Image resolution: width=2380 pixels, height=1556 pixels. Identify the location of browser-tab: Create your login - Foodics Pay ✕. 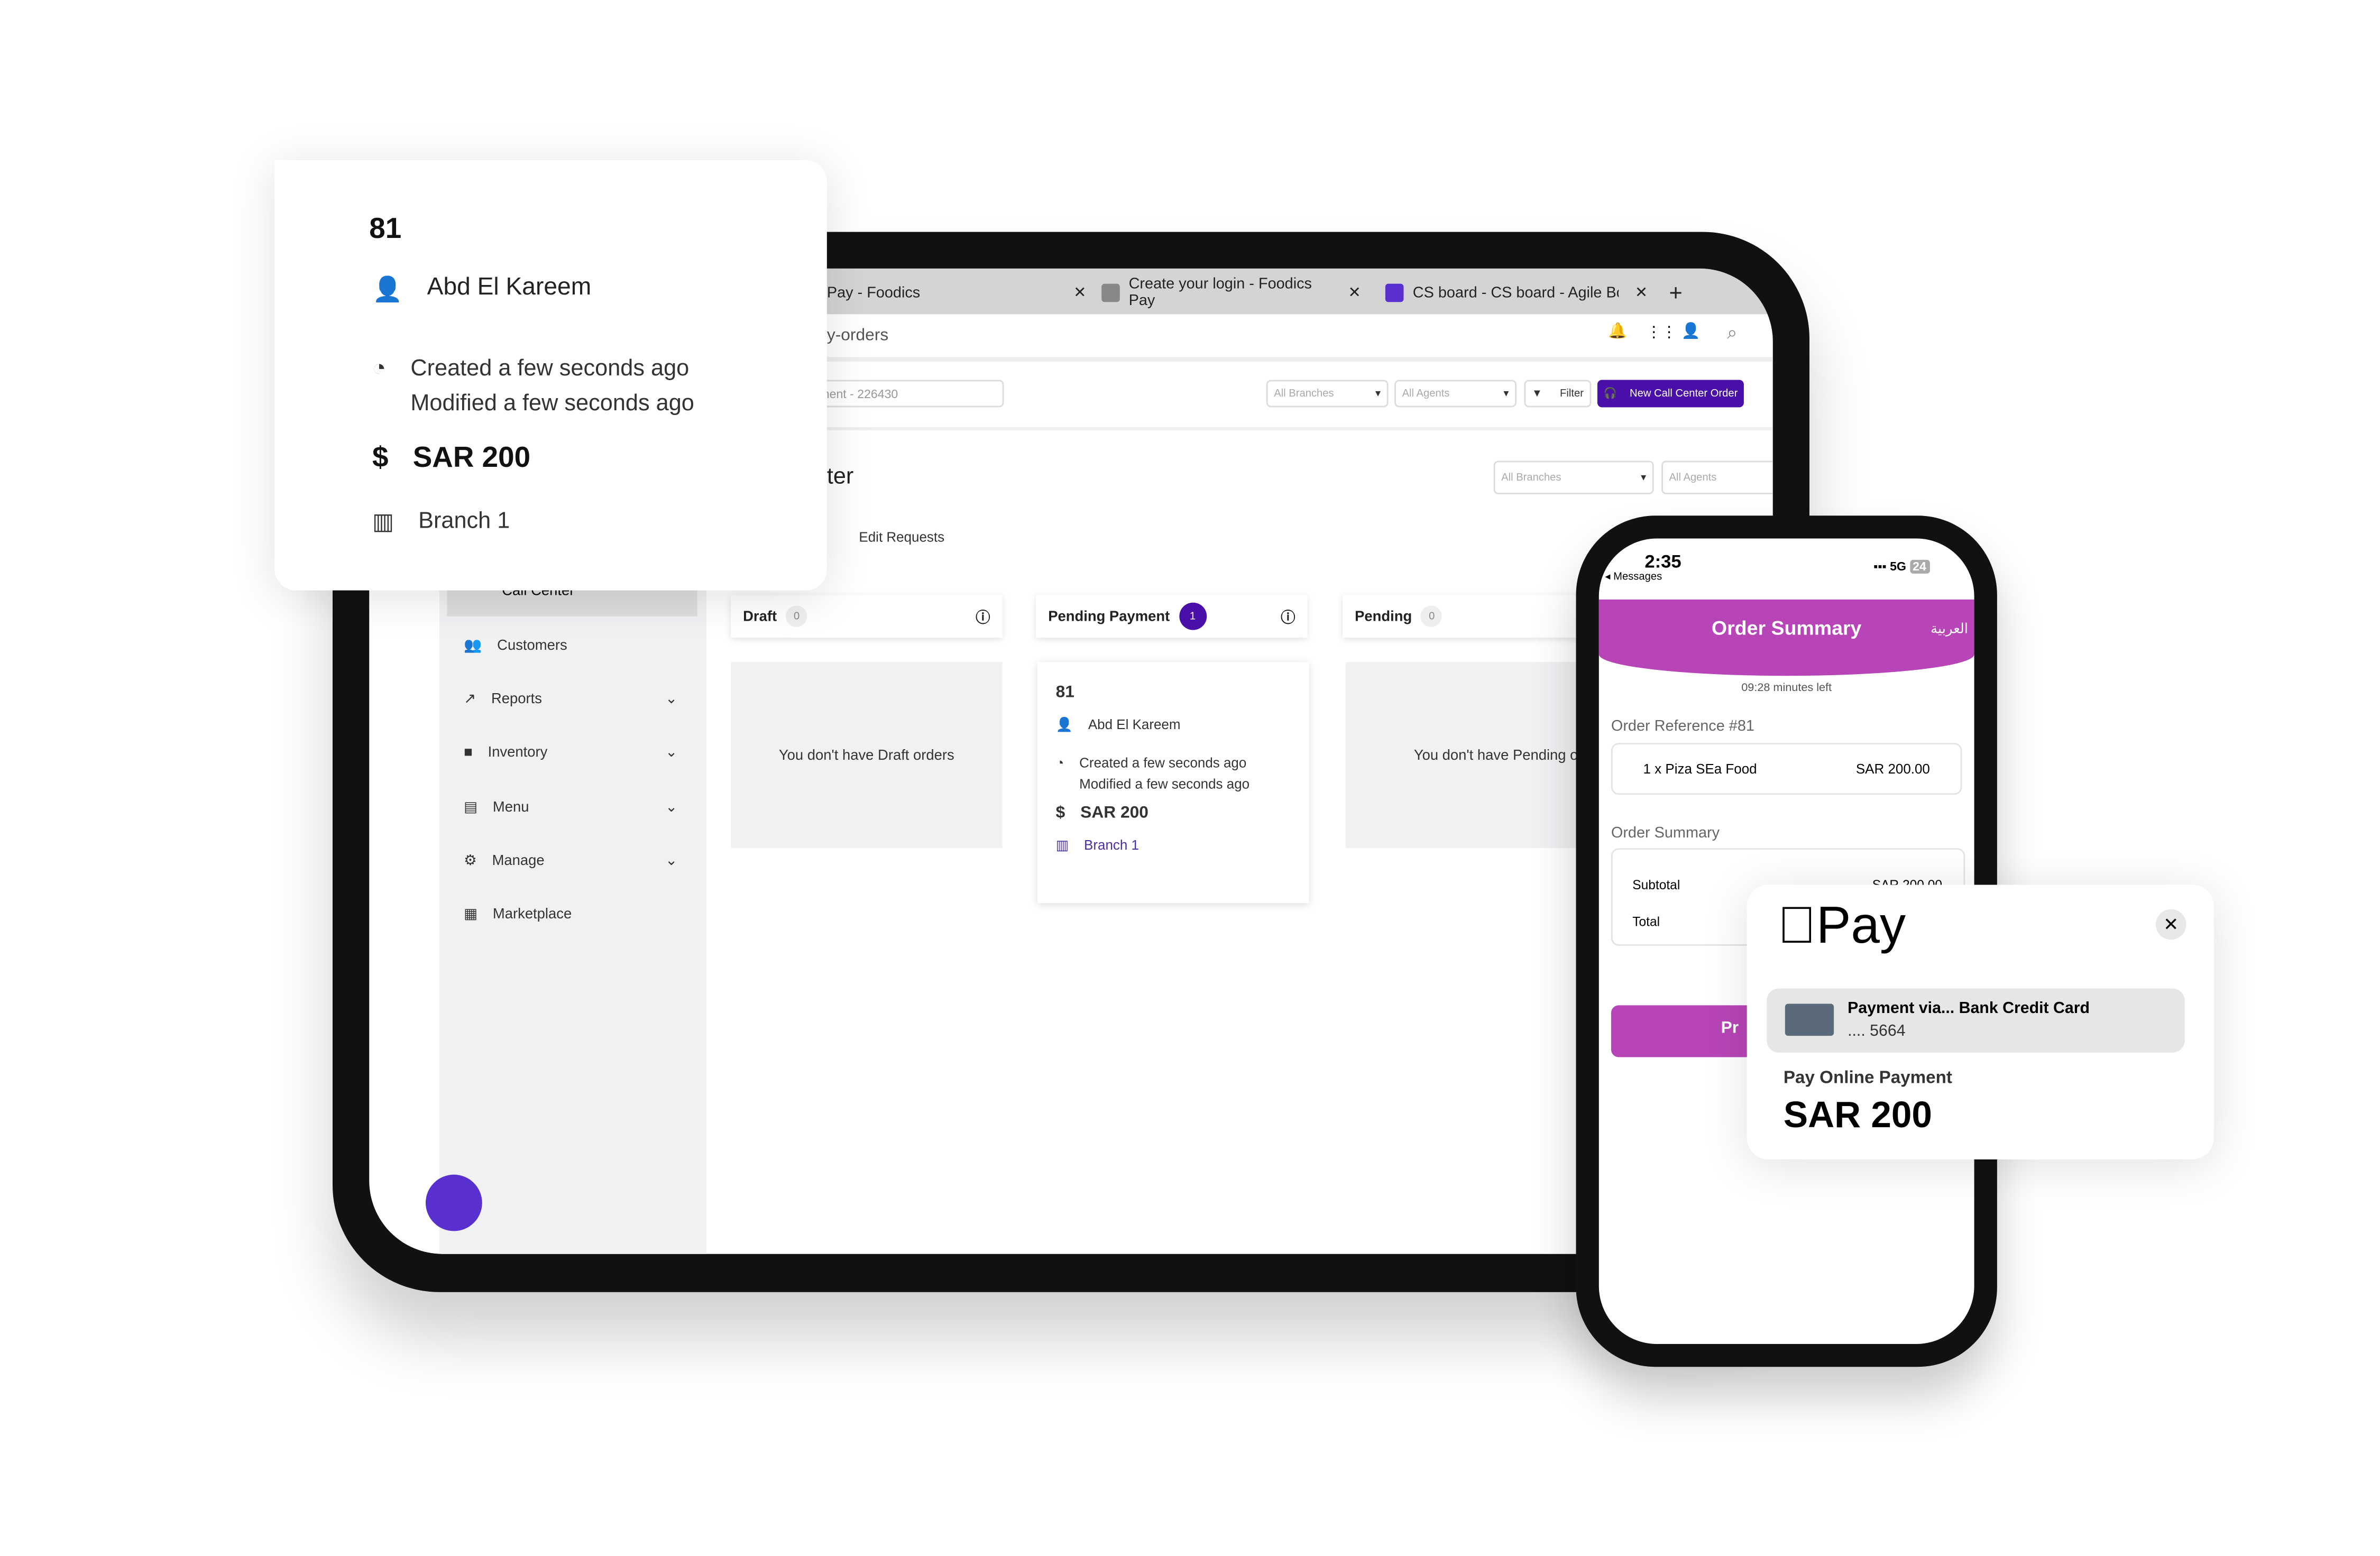
(1231, 293).